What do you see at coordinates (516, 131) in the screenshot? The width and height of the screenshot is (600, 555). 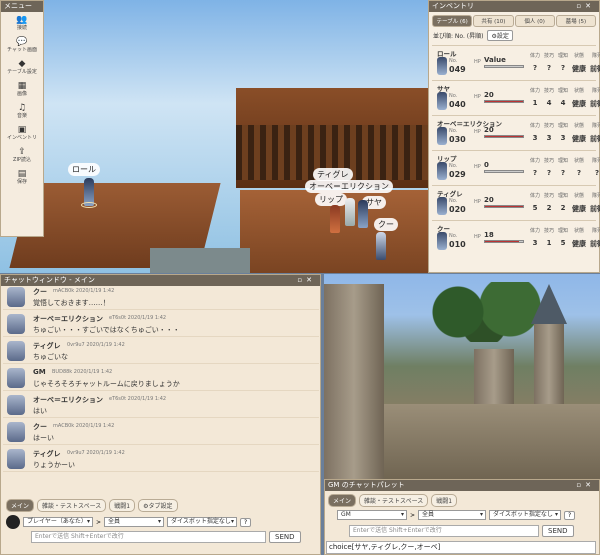 I see `inventory-card: オーベ＝エリクションNo.030HP20体力技巧理知状態隊列333健康前衛` at bounding box center [516, 131].